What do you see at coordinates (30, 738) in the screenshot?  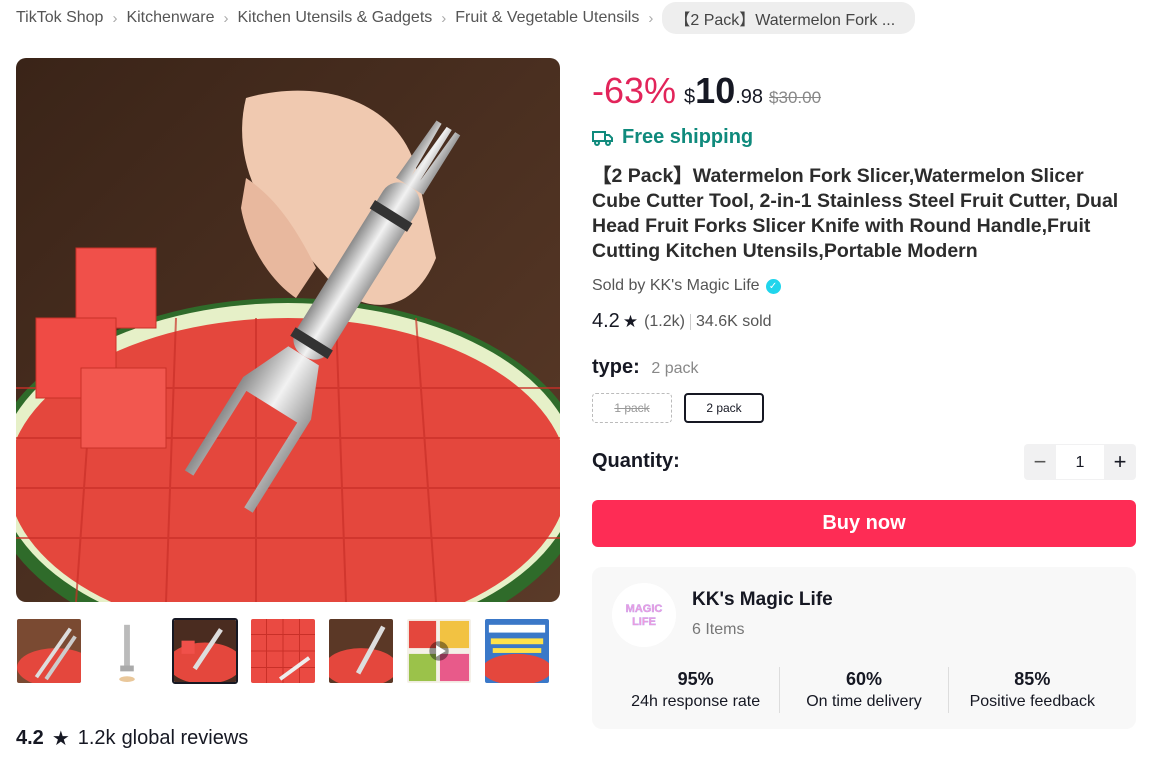 I see `reviews-rating: 4.2` at bounding box center [30, 738].